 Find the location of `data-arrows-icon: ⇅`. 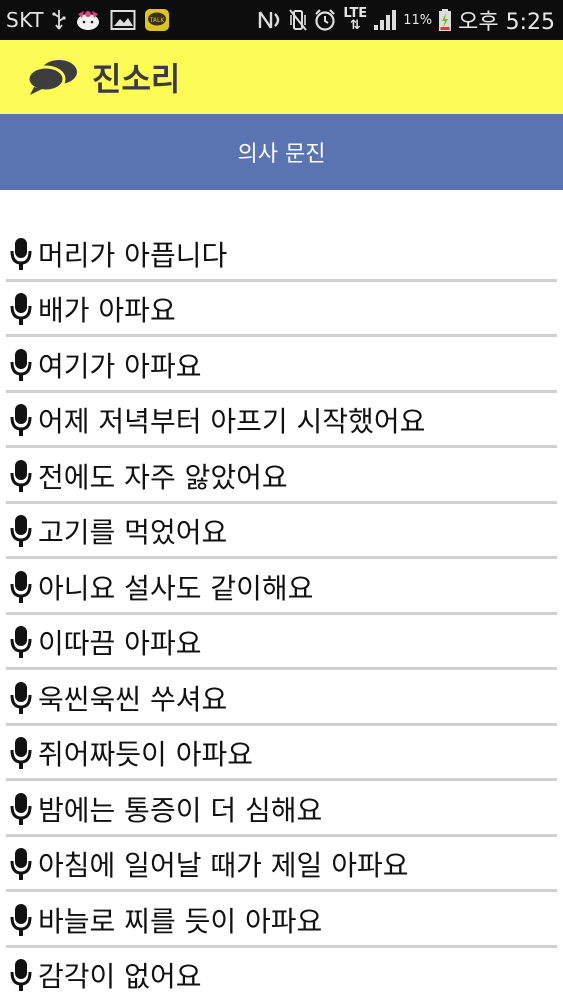

data-arrows-icon: ⇅ is located at coordinates (355, 25).